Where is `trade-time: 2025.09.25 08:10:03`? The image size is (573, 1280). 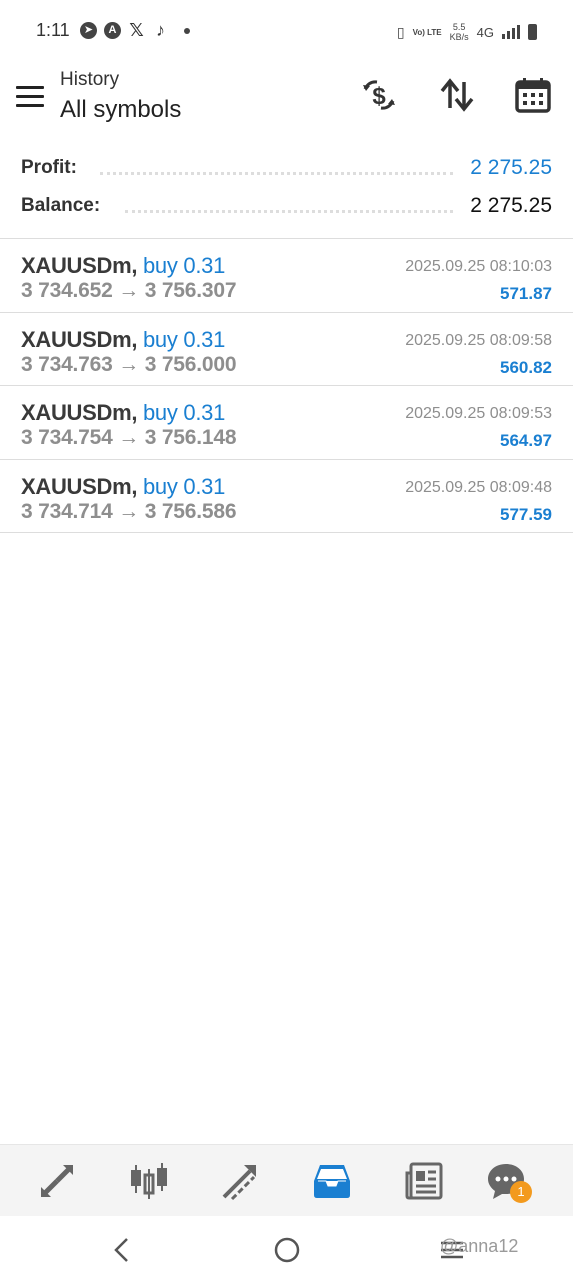 trade-time: 2025.09.25 08:10:03 is located at coordinates (478, 266).